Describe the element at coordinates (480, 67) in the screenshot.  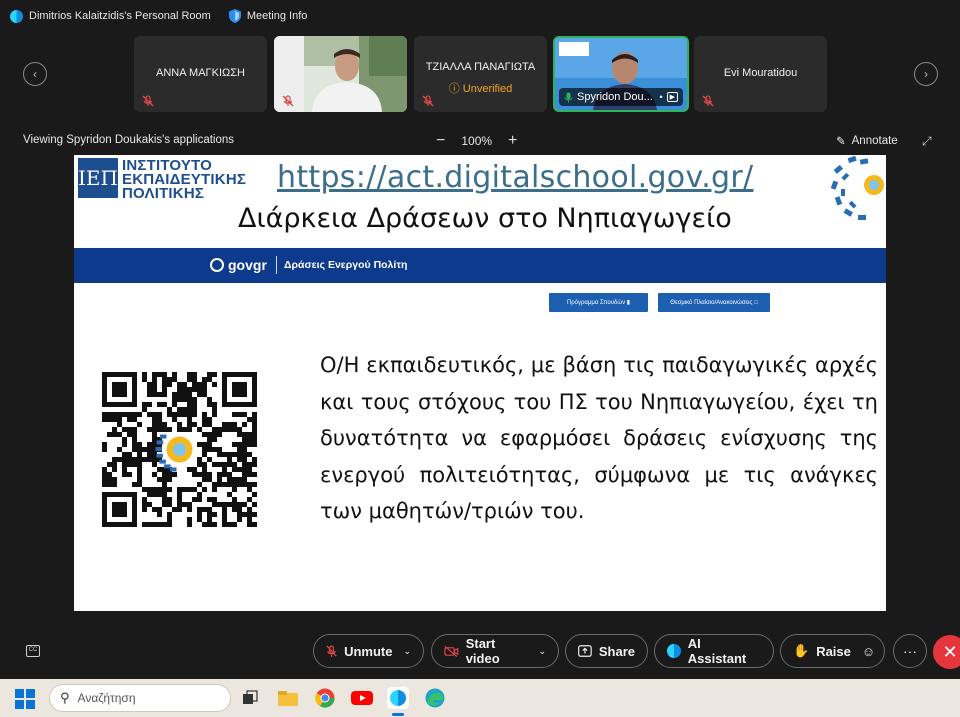
I see `participant-name: ΤΖΙΑΛΛΑ ΠΑΝΑΓΙΩΤΑ` at that location.